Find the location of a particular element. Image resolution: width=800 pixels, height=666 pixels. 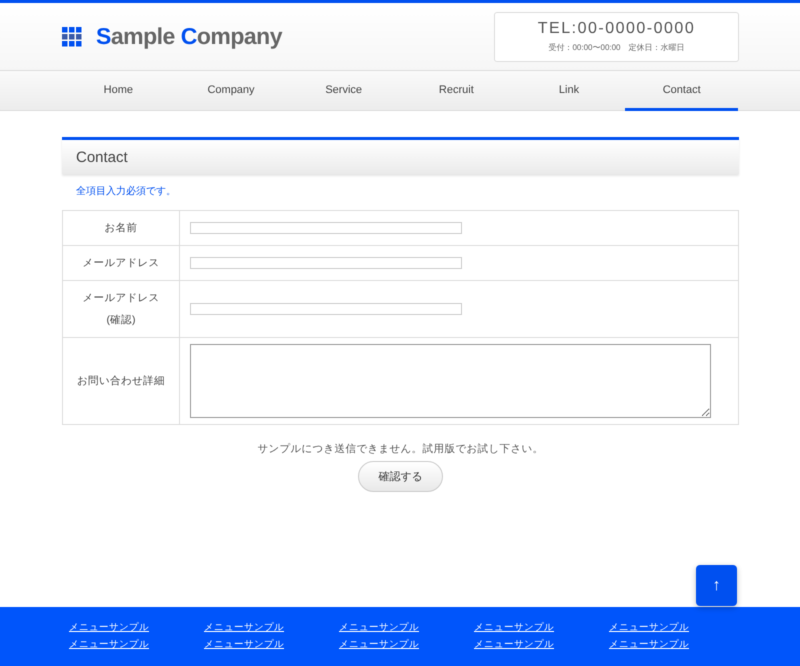

nav-tab: Service is located at coordinates (343, 91).